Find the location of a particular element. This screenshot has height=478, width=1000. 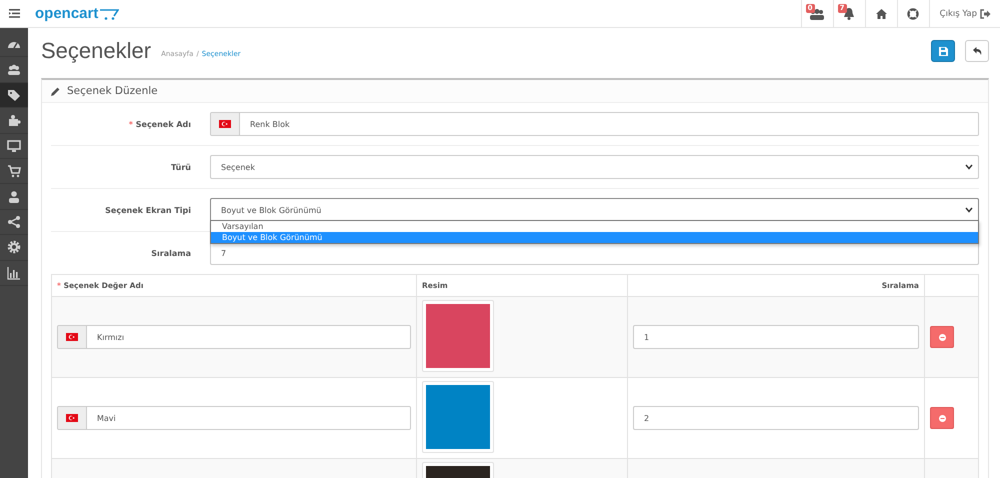

value-name-input: Kırmızı is located at coordinates (234, 337).